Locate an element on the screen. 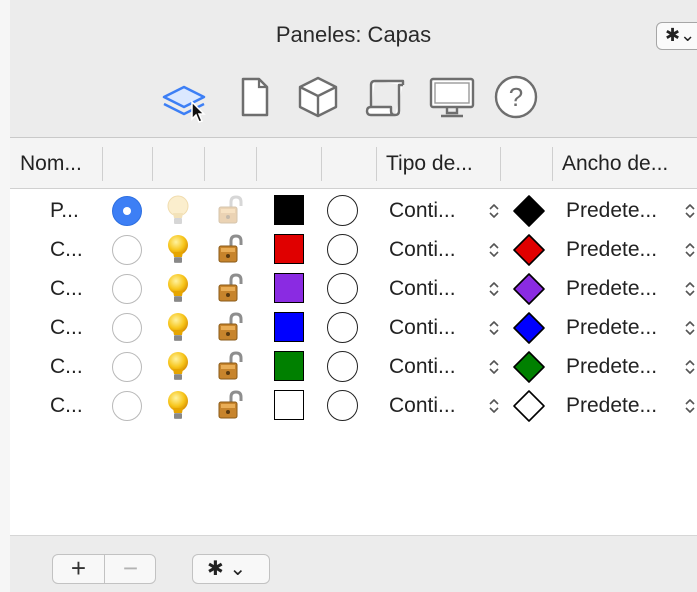 The height and width of the screenshot is (592, 697). panel-toolbar: ? is located at coordinates (353, 102).